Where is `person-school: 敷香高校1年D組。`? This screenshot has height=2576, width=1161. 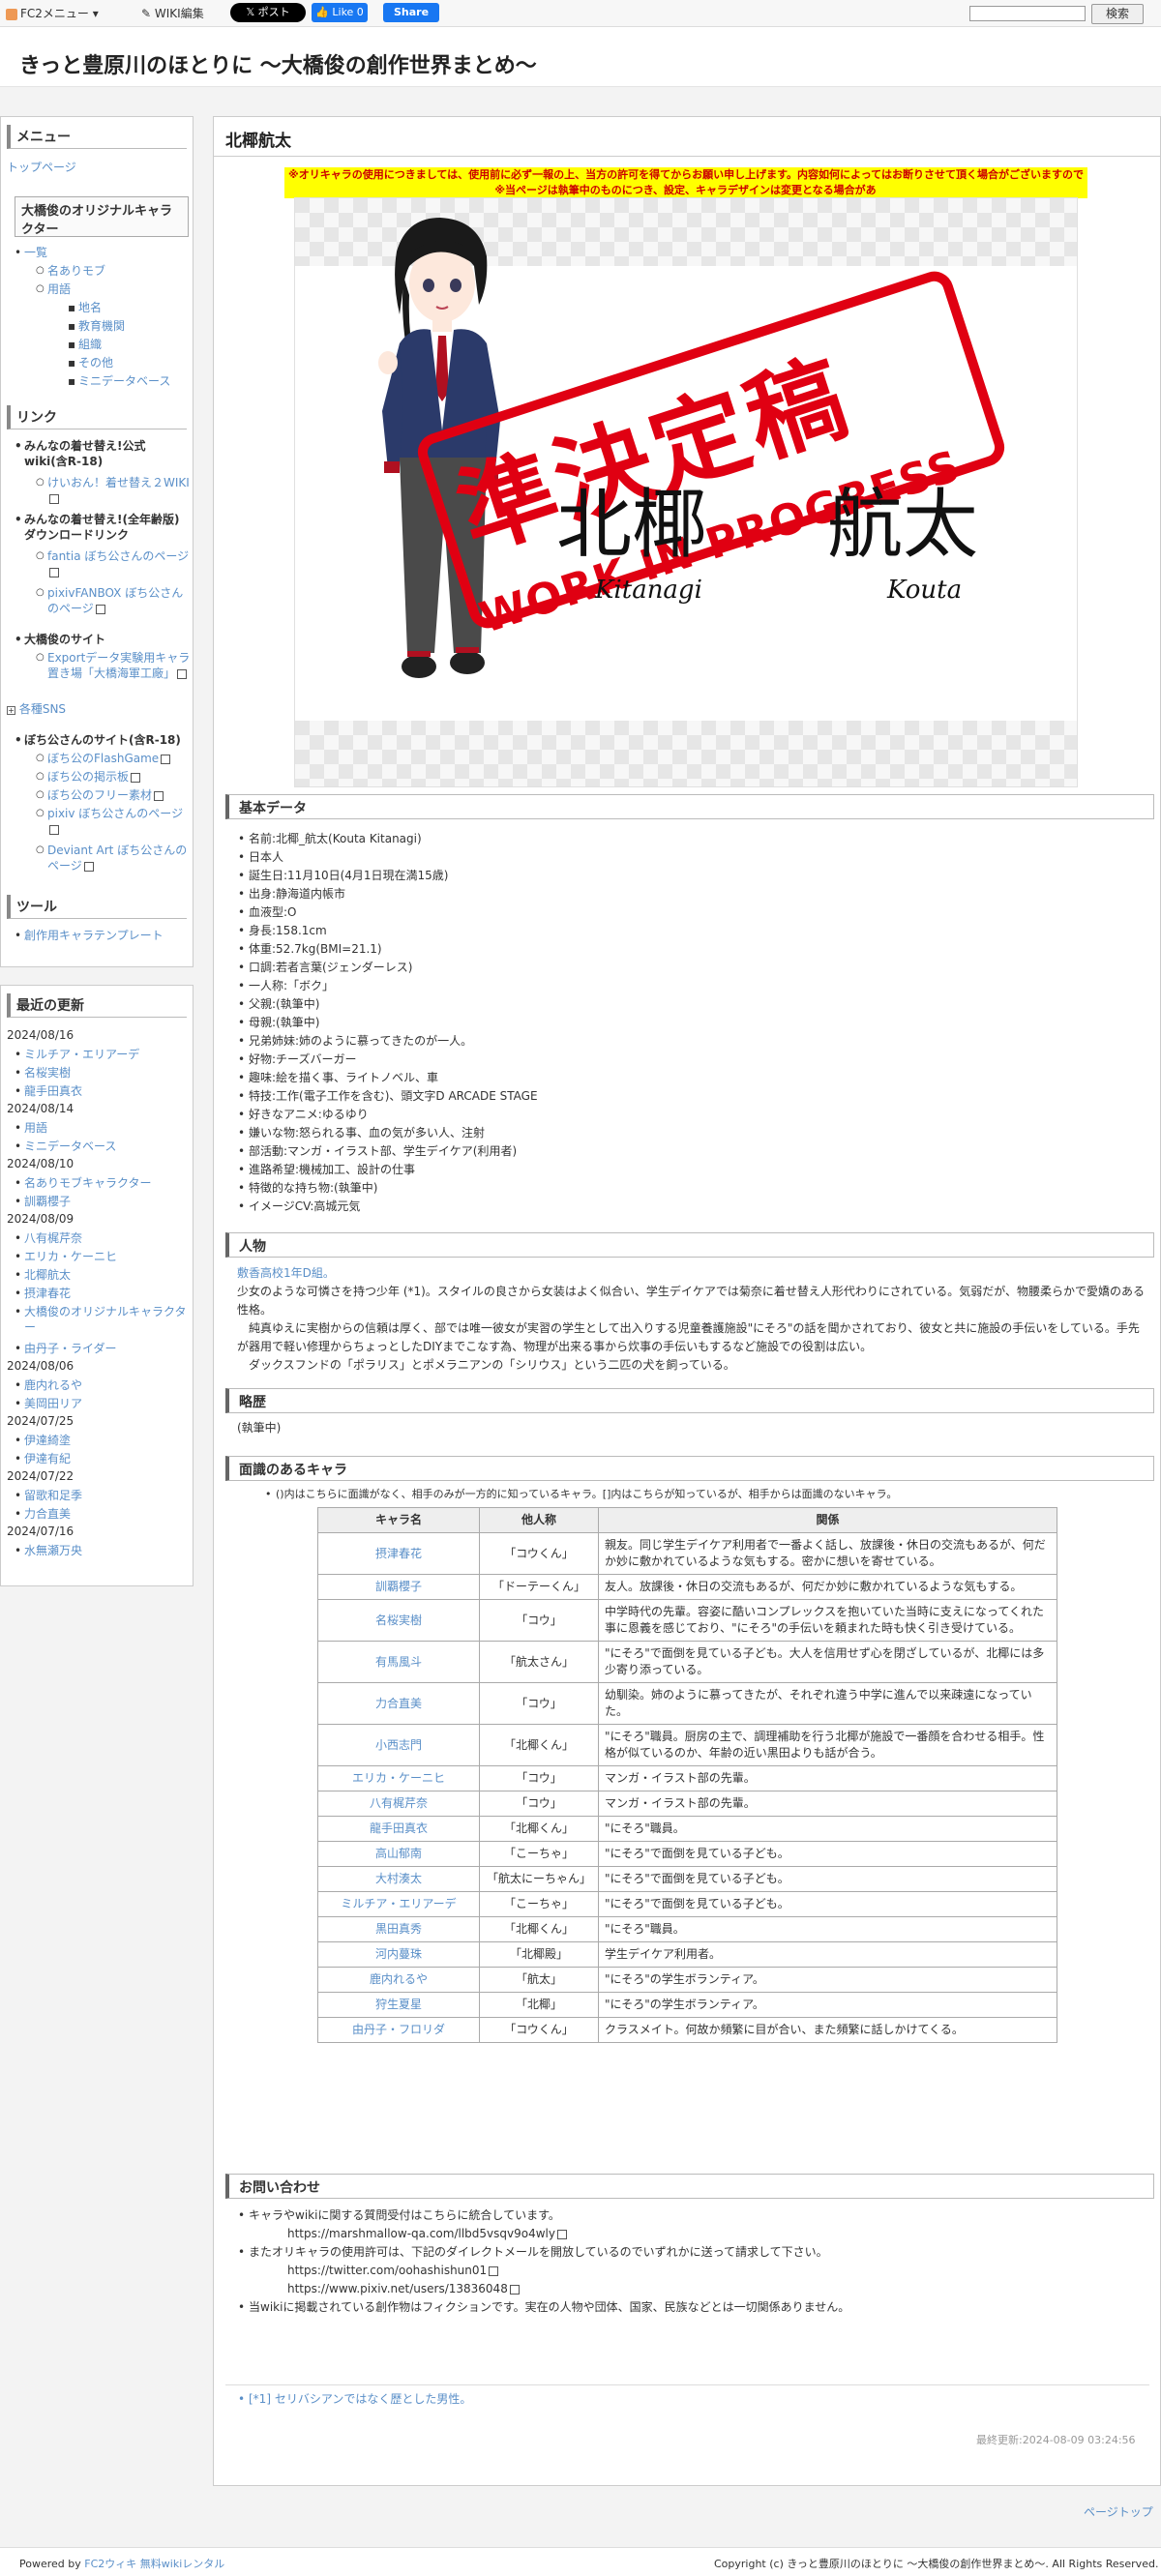 person-school: 敷香高校1年D組。 is located at coordinates (286, 1273).